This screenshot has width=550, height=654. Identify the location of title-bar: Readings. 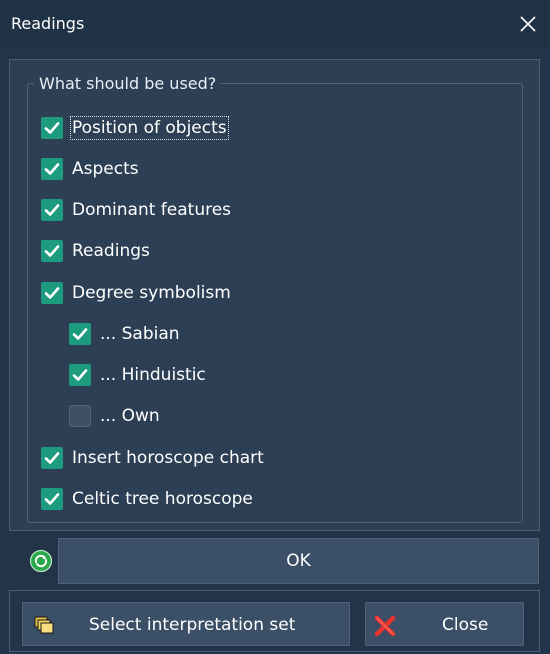
(275, 24).